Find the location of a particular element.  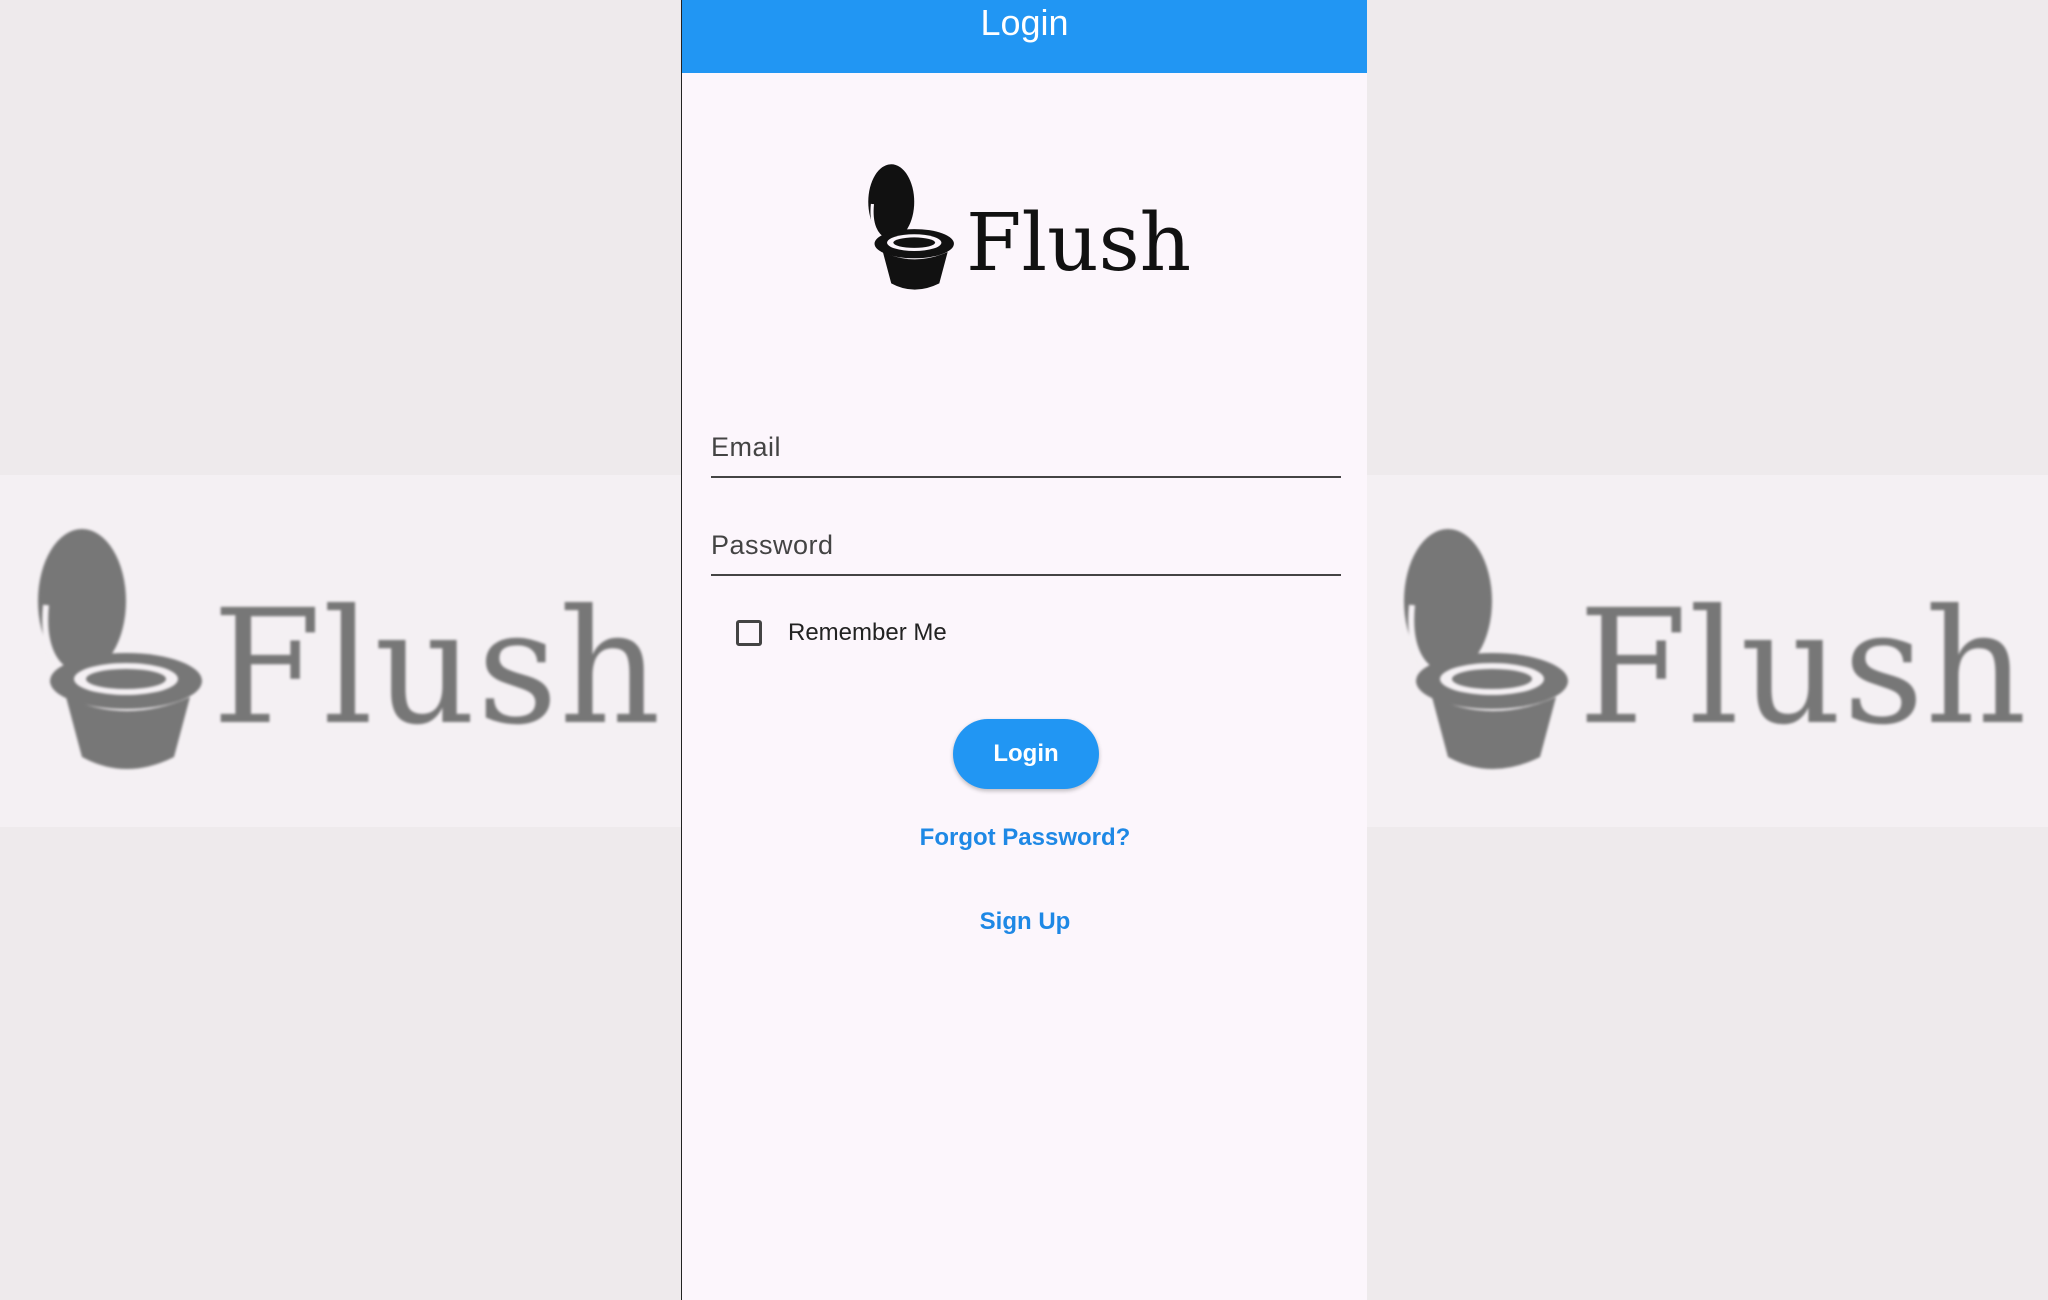

remember-me-label: Remember Me is located at coordinates (867, 633).